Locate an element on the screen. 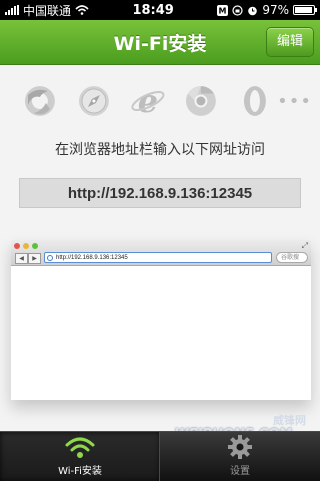  battery-percent: 97% is located at coordinates (275, 10).